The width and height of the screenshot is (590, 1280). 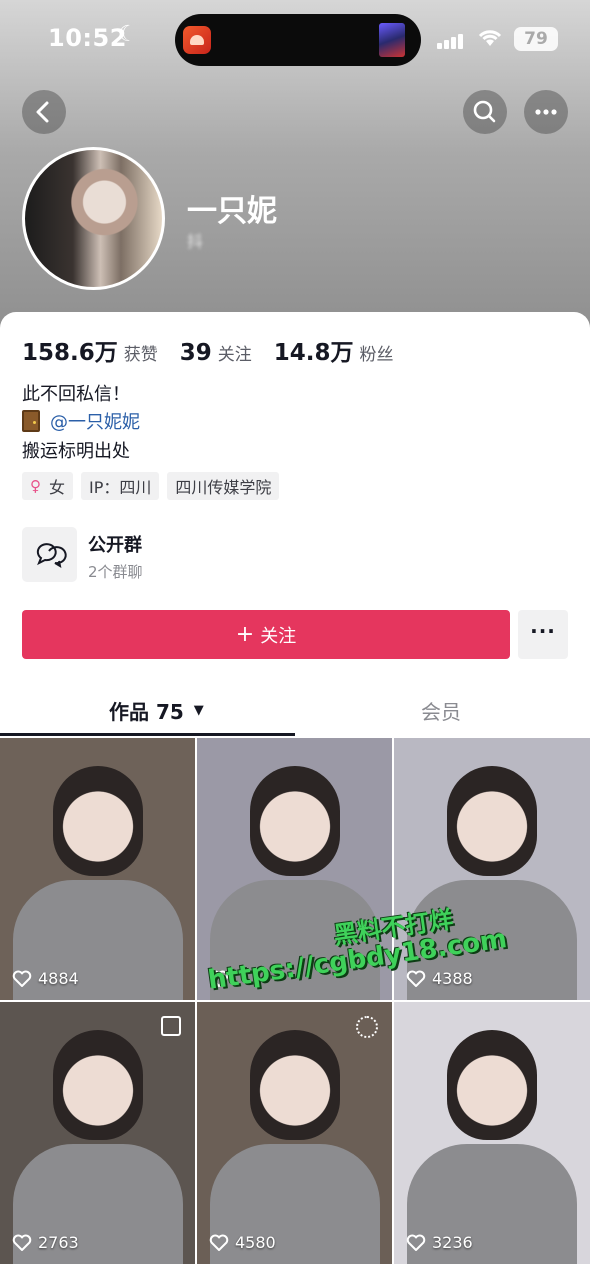 I want to click on back-button, so click(x=44, y=112).